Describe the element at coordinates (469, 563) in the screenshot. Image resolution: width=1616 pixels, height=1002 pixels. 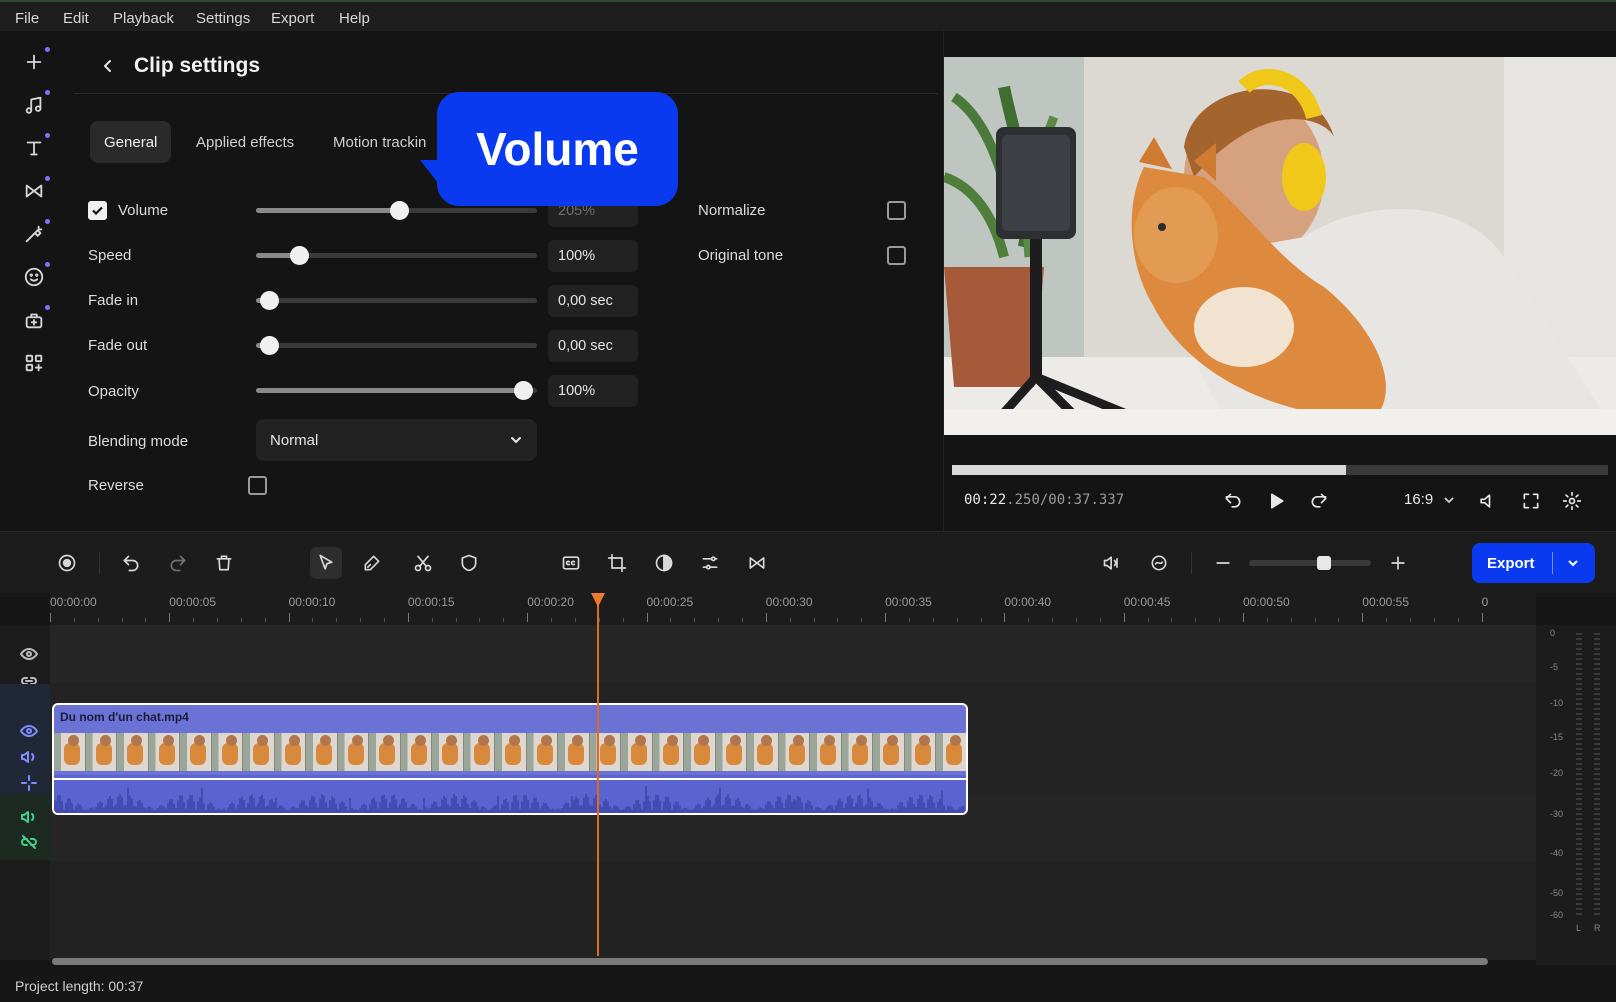
I see `shield-icon` at that location.